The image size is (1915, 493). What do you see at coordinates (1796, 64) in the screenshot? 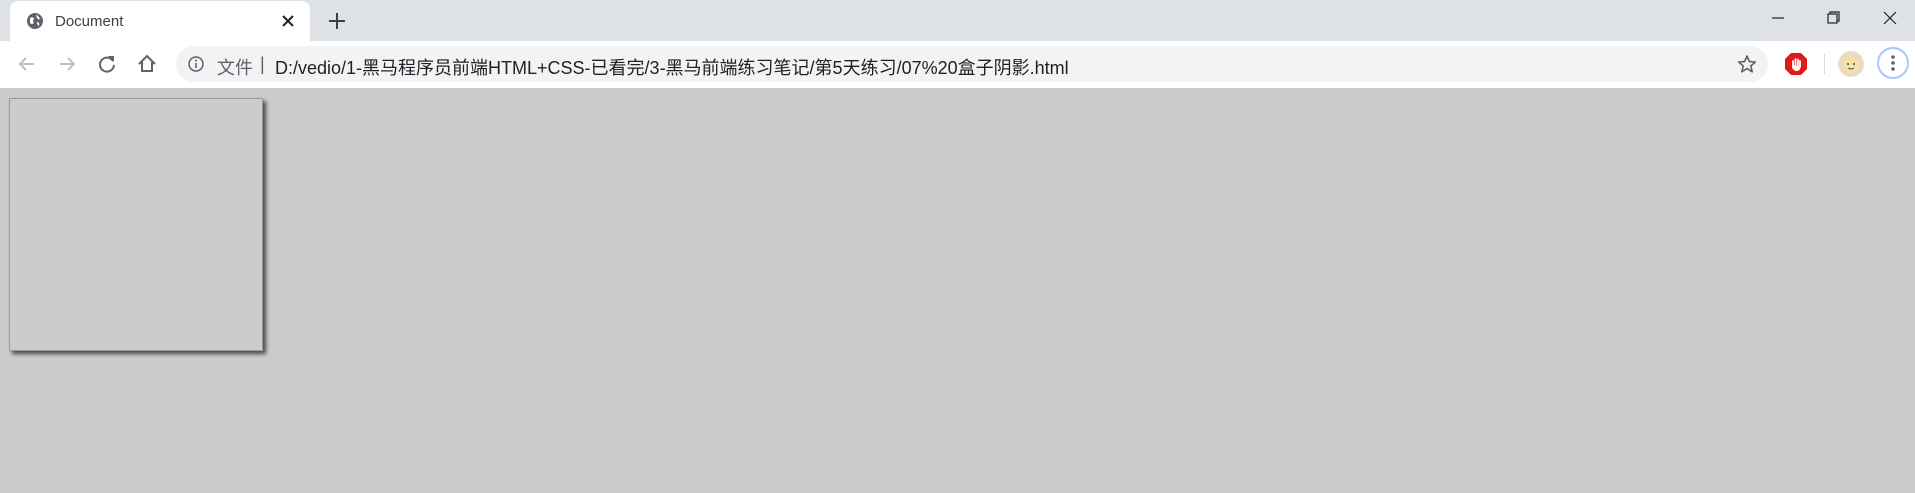
I see `adblock-hand-icon` at bounding box center [1796, 64].